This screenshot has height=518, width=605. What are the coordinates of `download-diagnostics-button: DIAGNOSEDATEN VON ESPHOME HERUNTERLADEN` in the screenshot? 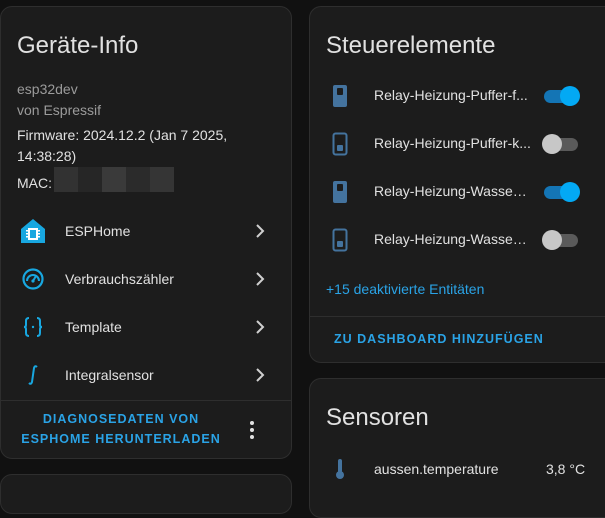 It's located at (121, 429).